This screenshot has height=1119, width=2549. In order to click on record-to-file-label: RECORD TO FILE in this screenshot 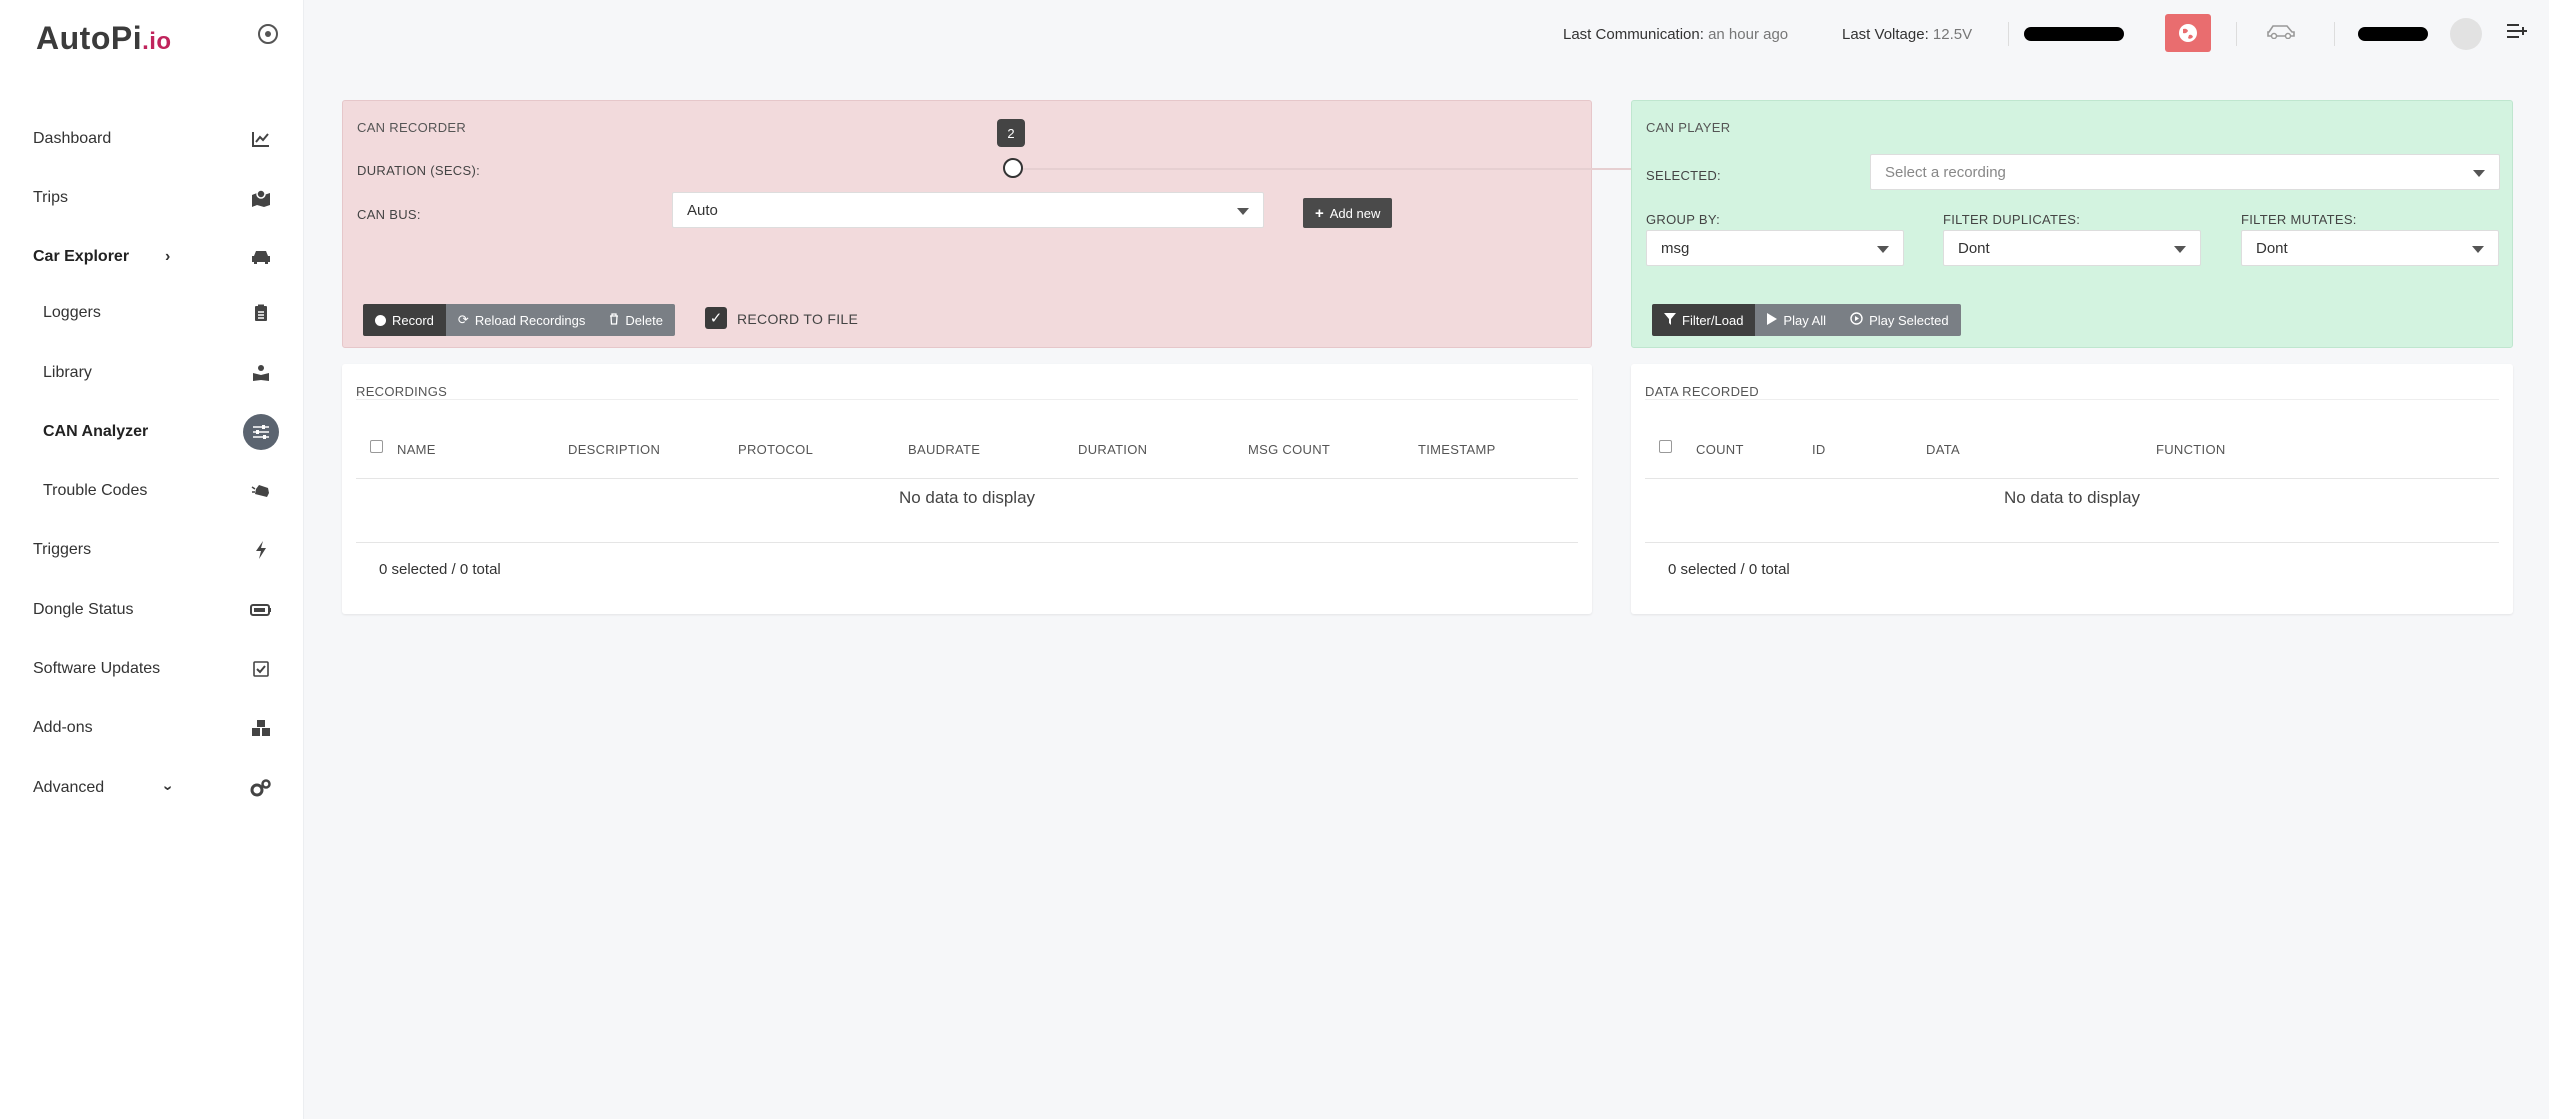, I will do `click(798, 319)`.